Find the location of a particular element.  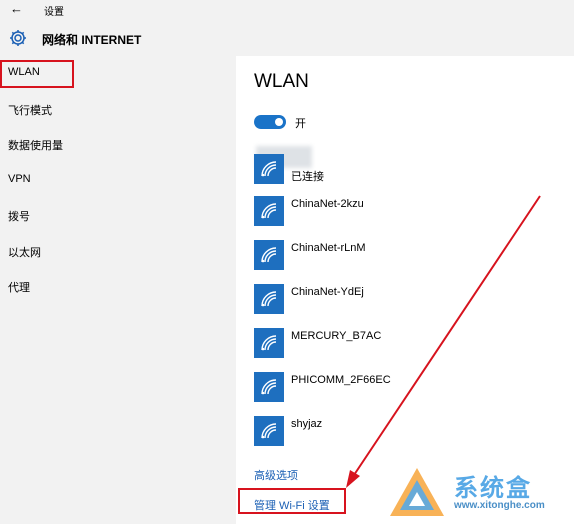

watermark-brand: 系统盒 is located at coordinates (493, 488).